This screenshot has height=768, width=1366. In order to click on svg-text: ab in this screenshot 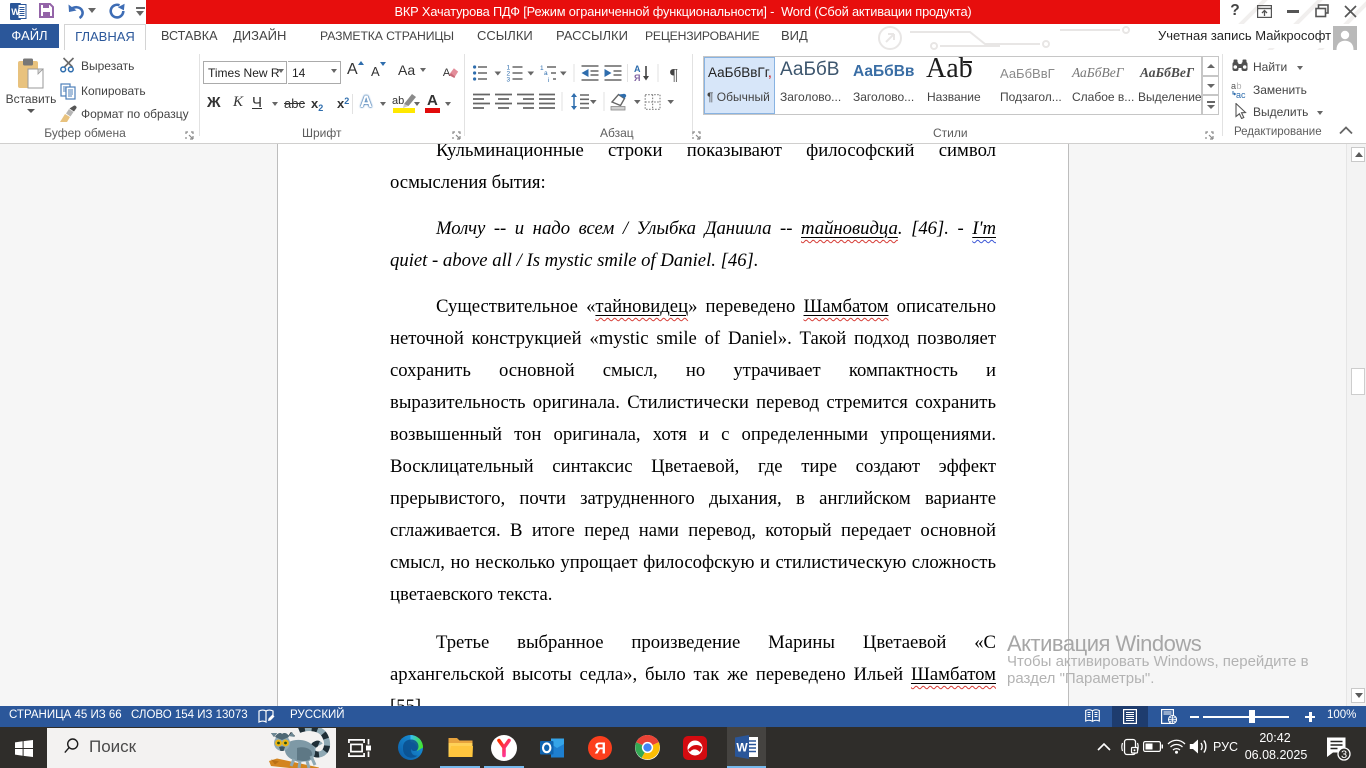, I will do `click(398, 101)`.